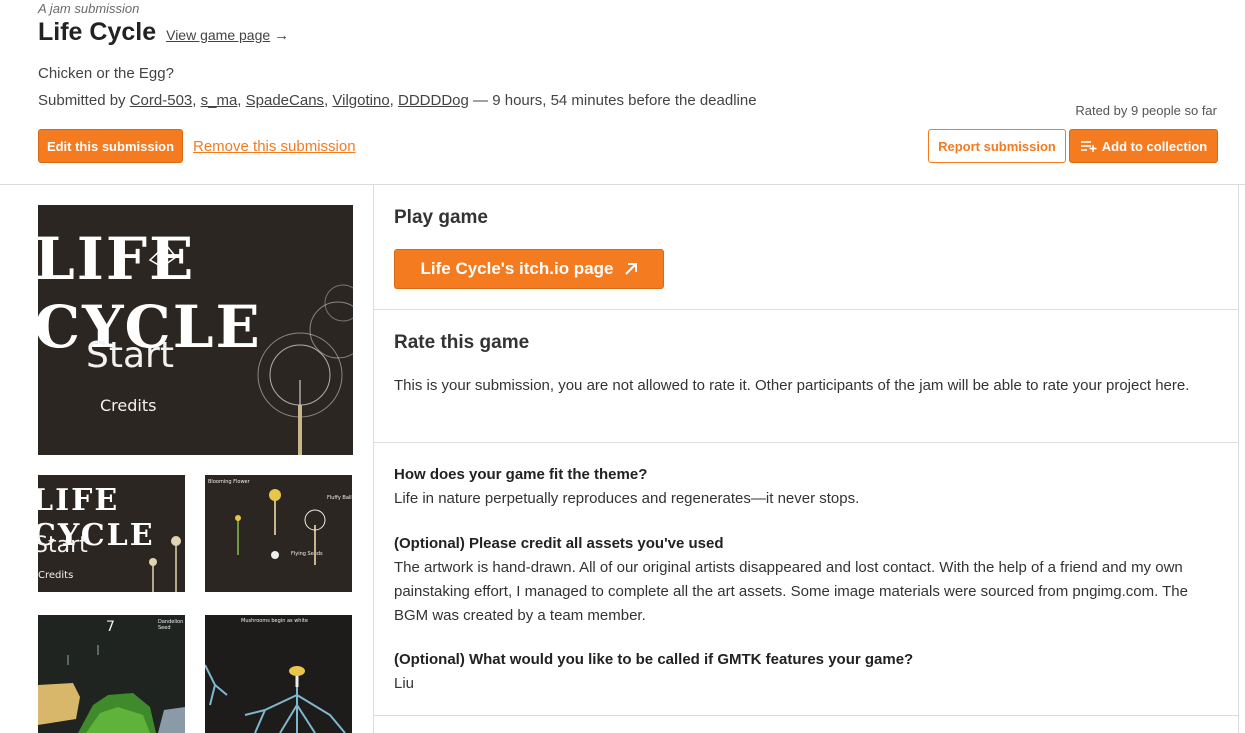 Image resolution: width=1245 pixels, height=733 pixels. Describe the element at coordinates (1154, 146) in the screenshot. I see `add-to-collection-label: Add to collection` at that location.